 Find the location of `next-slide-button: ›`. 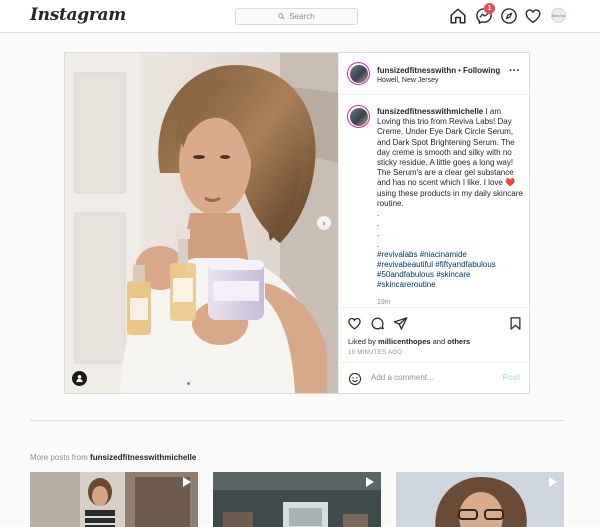

next-slide-button: › is located at coordinates (324, 223).